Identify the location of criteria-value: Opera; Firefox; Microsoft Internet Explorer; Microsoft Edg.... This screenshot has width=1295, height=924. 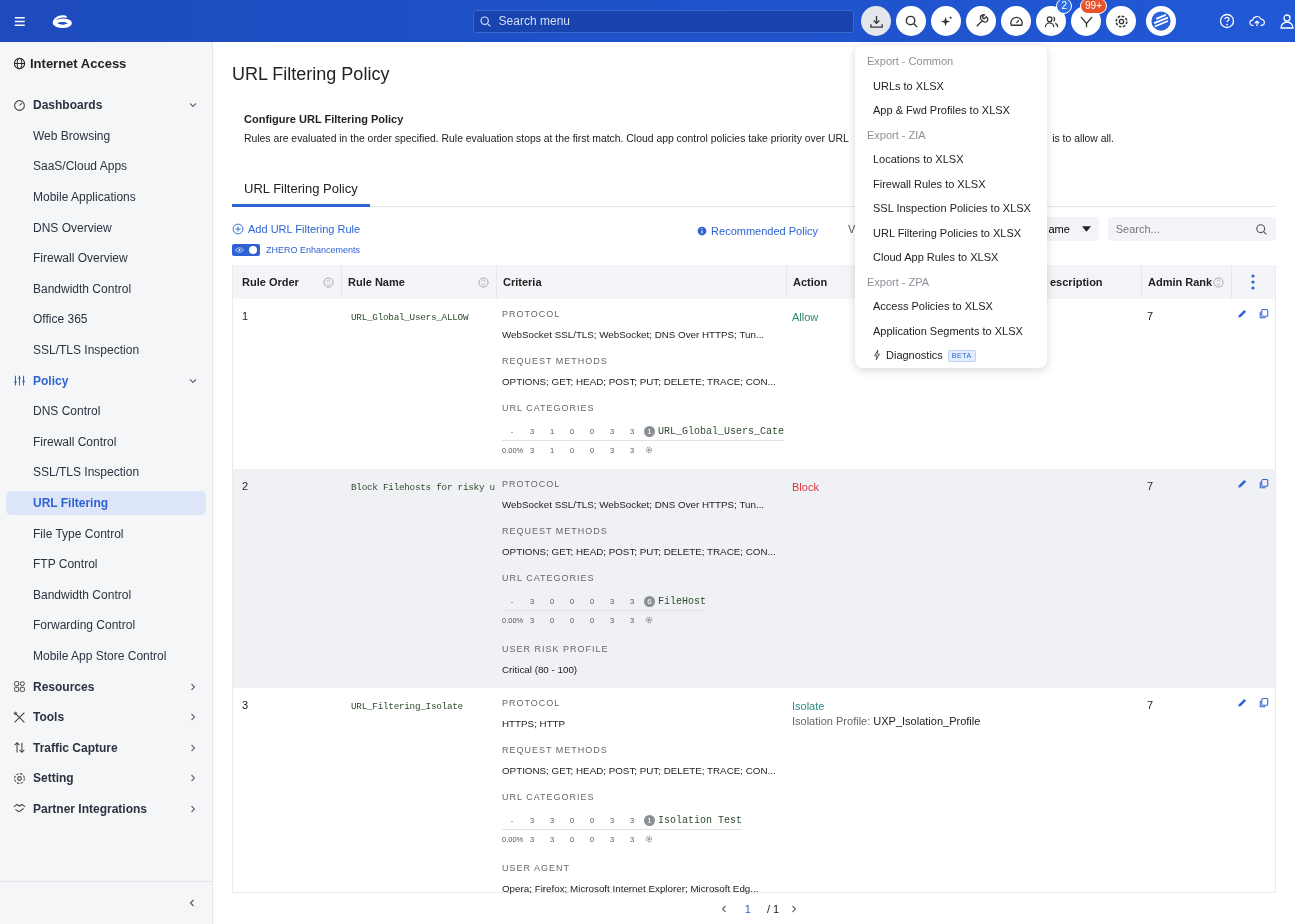
(630, 888).